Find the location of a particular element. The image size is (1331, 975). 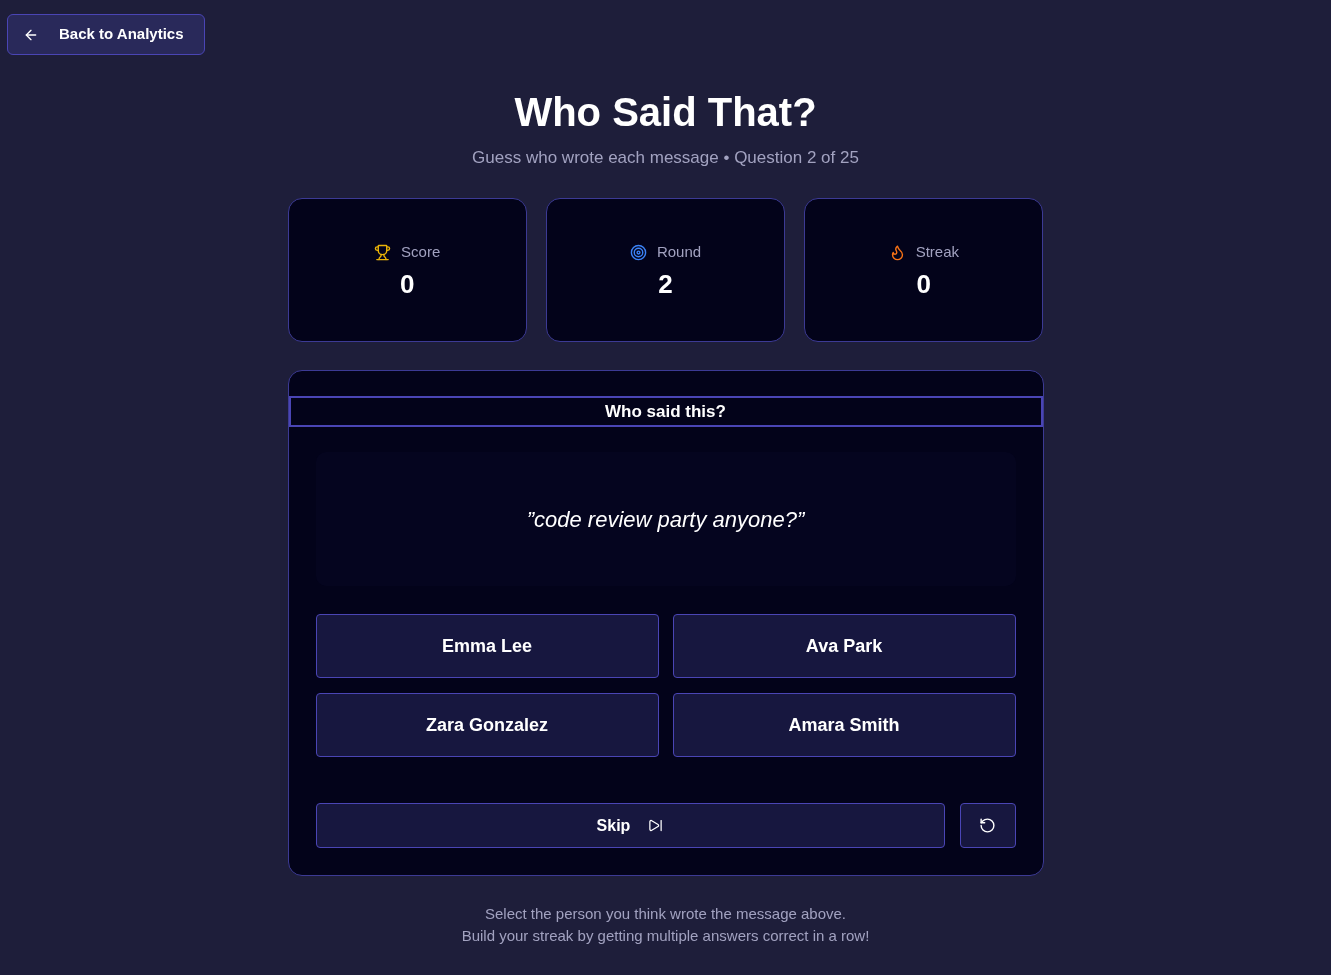

answer-option-button: Zara Gonzalez is located at coordinates (487, 725).